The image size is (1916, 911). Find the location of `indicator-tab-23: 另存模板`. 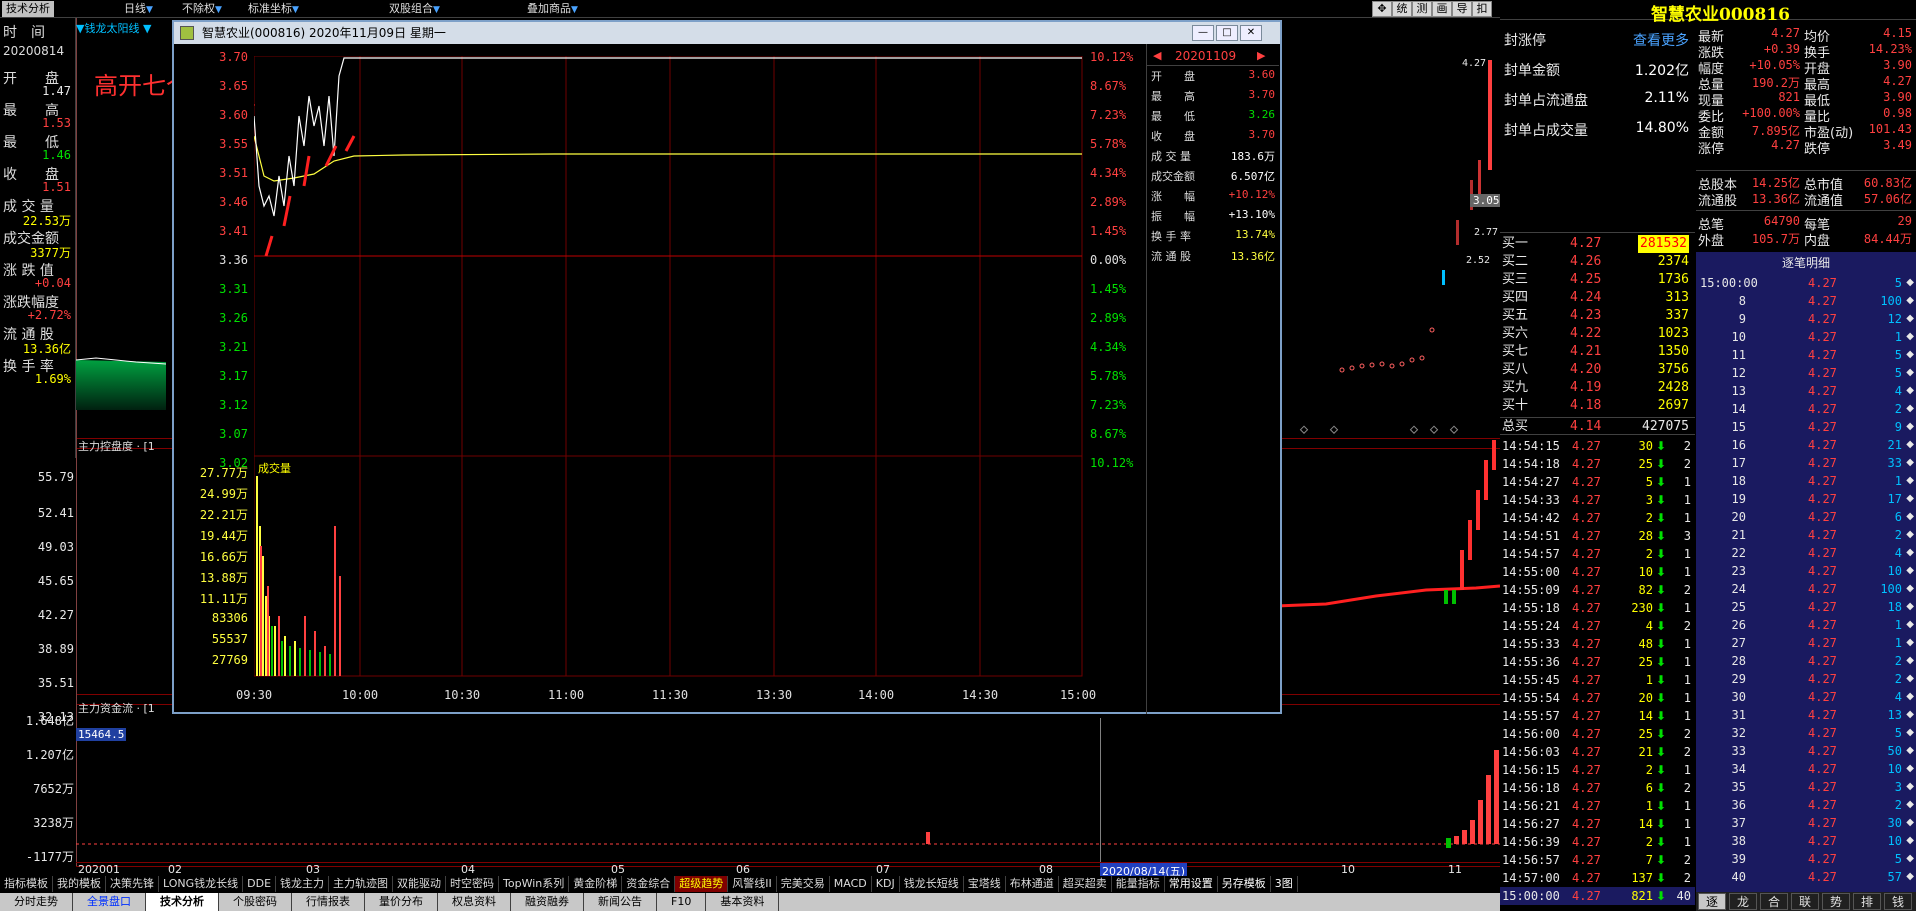

indicator-tab-23: 另存模板 is located at coordinates (1244, 884).